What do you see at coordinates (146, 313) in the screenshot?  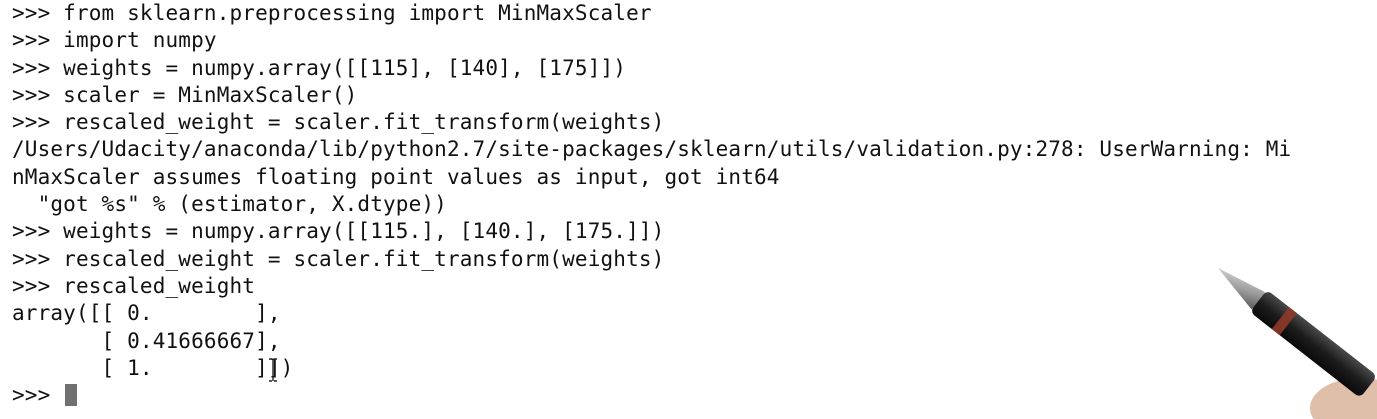 I see `output-line: array([[ 0. ],` at bounding box center [146, 313].